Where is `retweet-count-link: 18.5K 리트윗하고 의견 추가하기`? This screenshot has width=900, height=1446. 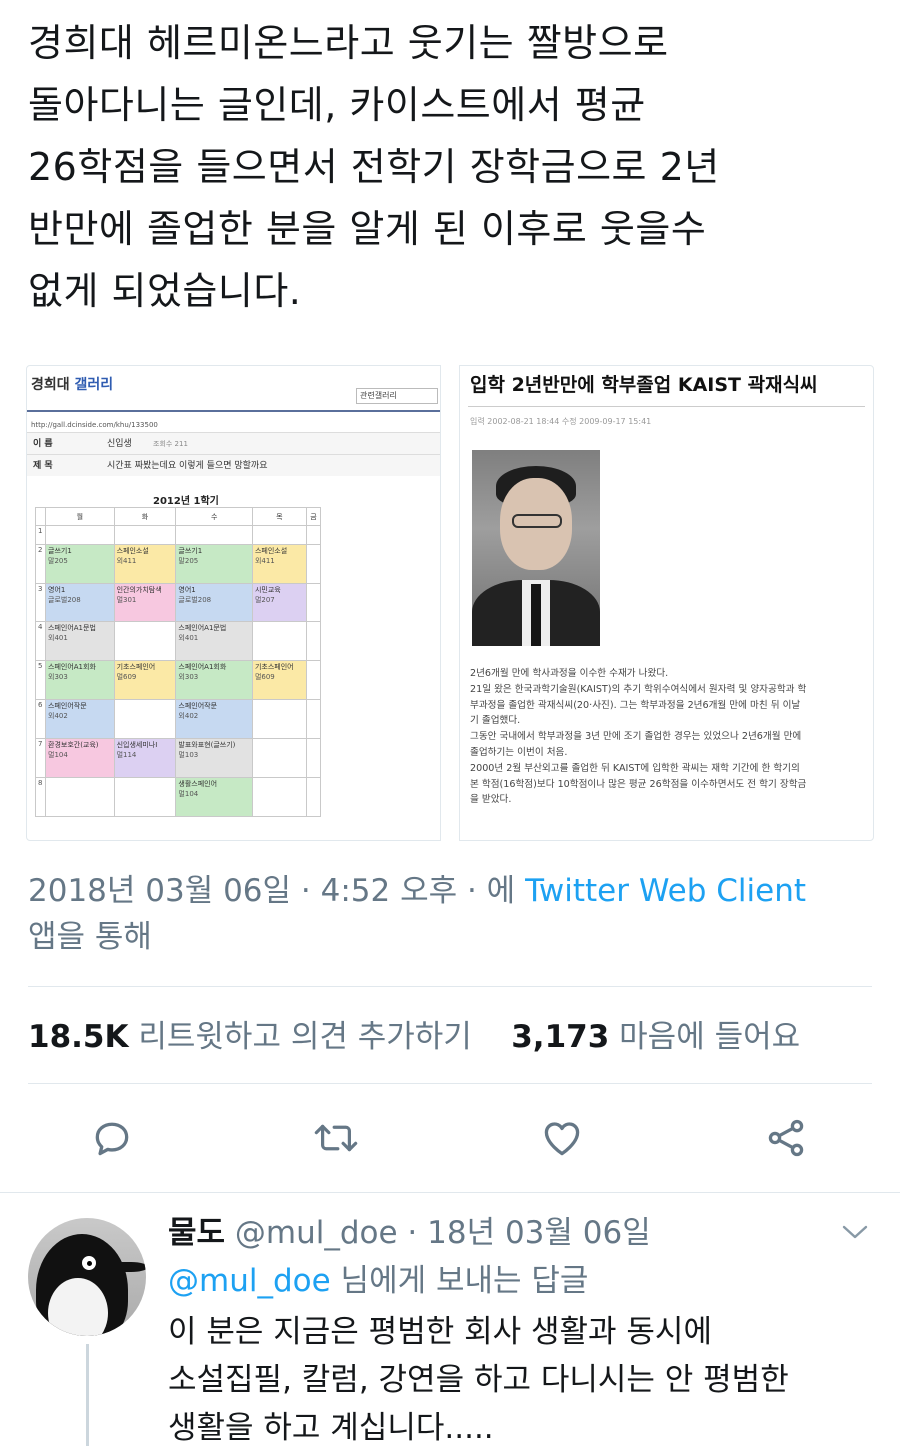
retweet-count-link: 18.5K 리트윗하고 의견 추가하기 is located at coordinates (250, 1037).